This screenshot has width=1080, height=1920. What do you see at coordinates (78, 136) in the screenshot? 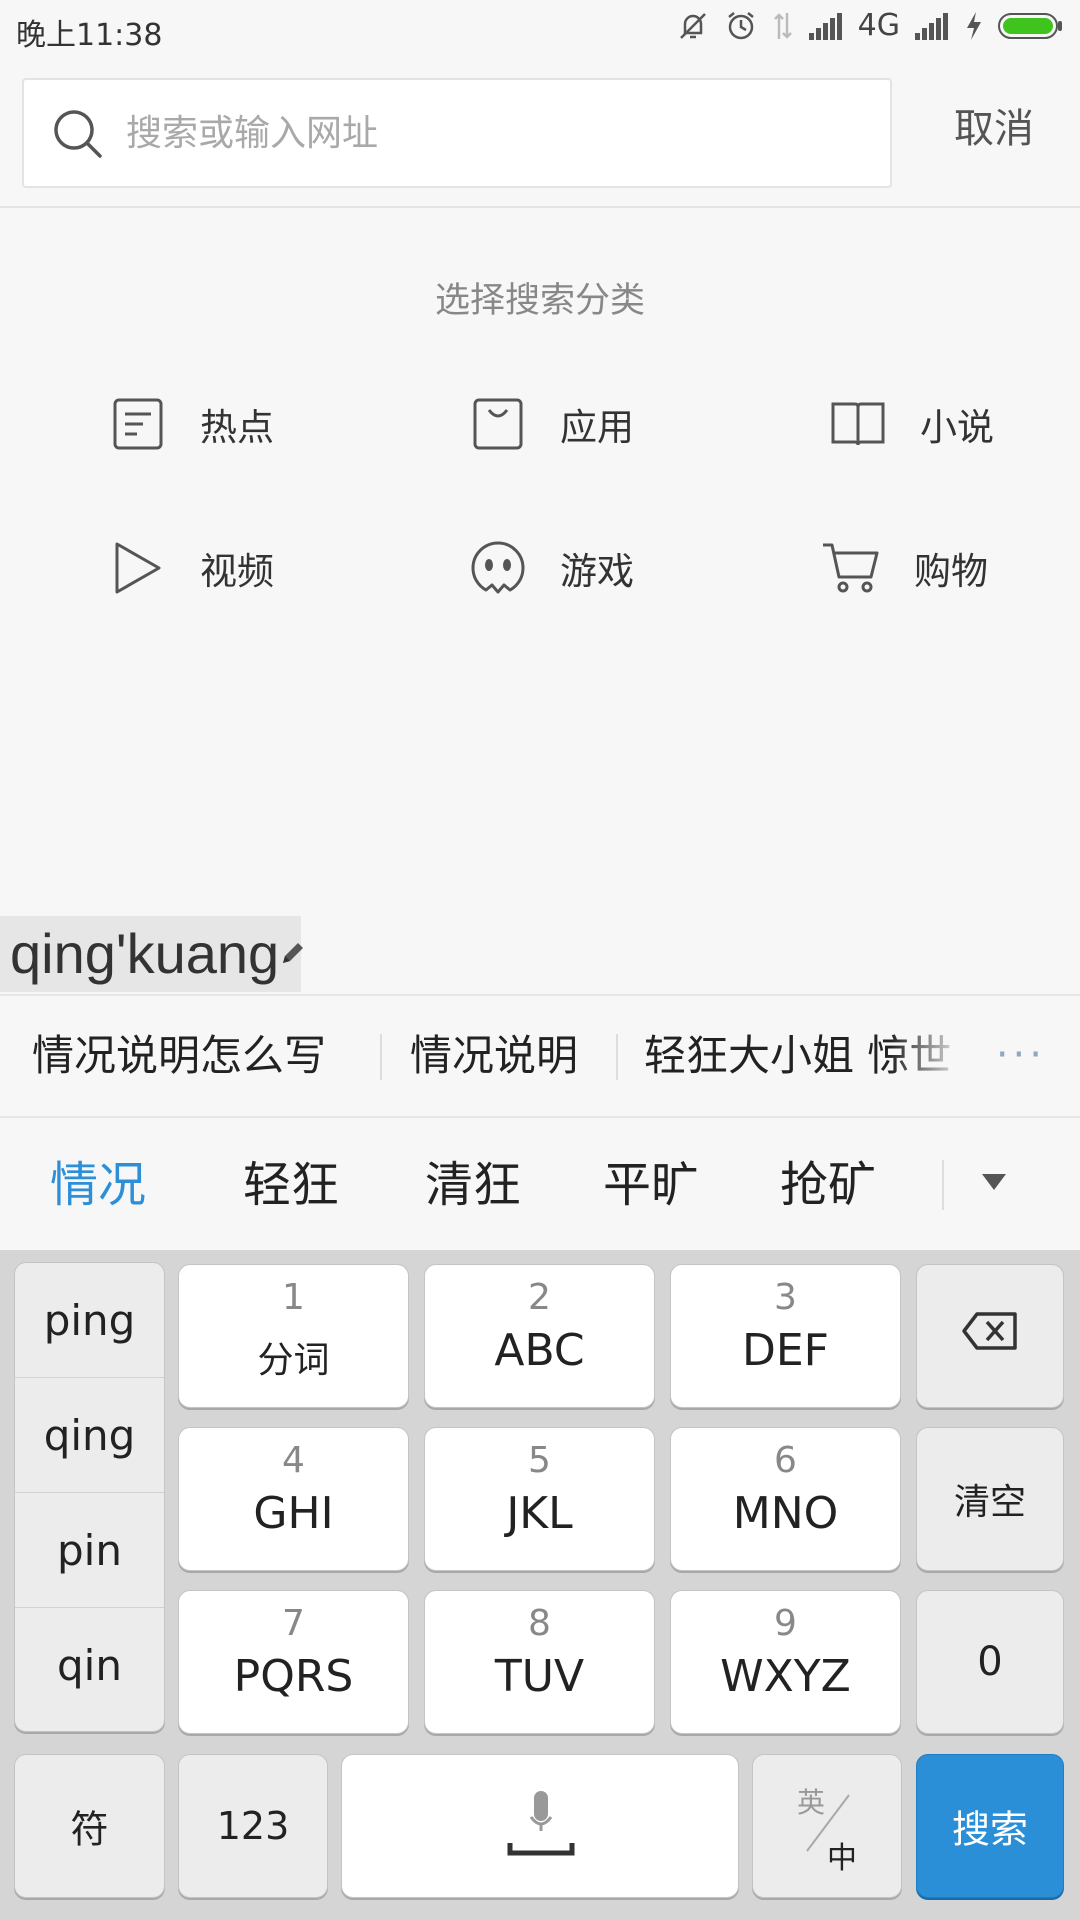
I see `search-icon` at bounding box center [78, 136].